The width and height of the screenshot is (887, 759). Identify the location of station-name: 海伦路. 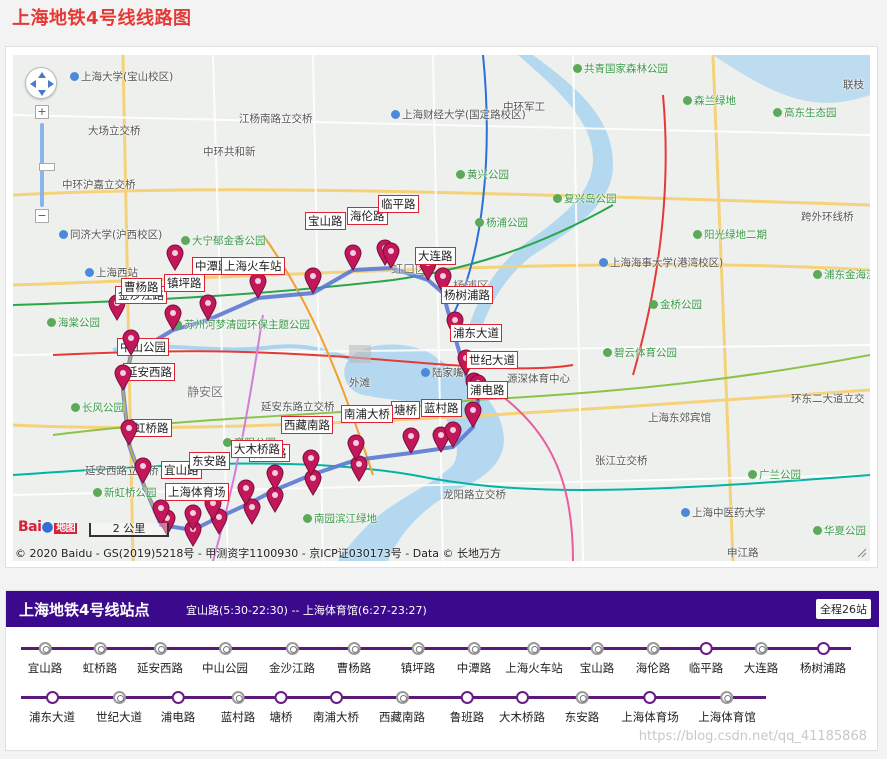
(653, 668).